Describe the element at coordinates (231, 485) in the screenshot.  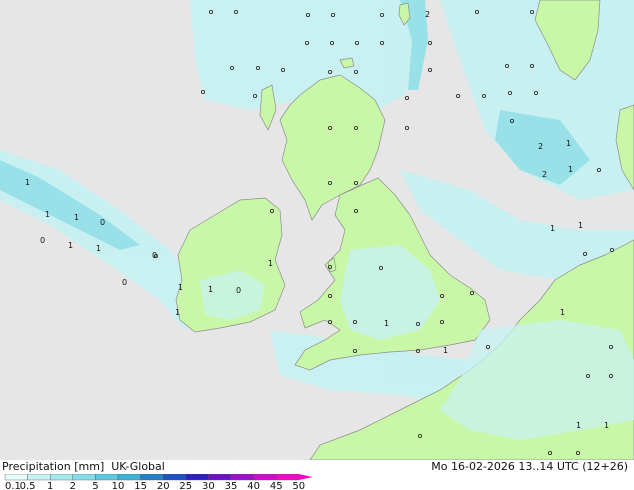
I see `scale-tick-label: 35` at that location.